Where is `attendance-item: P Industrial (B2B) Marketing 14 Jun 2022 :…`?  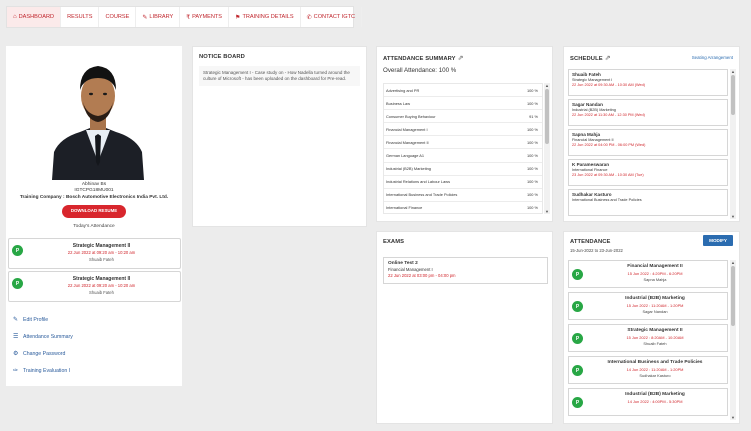
attendance-item: P Industrial (B2B) Marketing 14 Jun 2022 :… is located at coordinates (648, 402).